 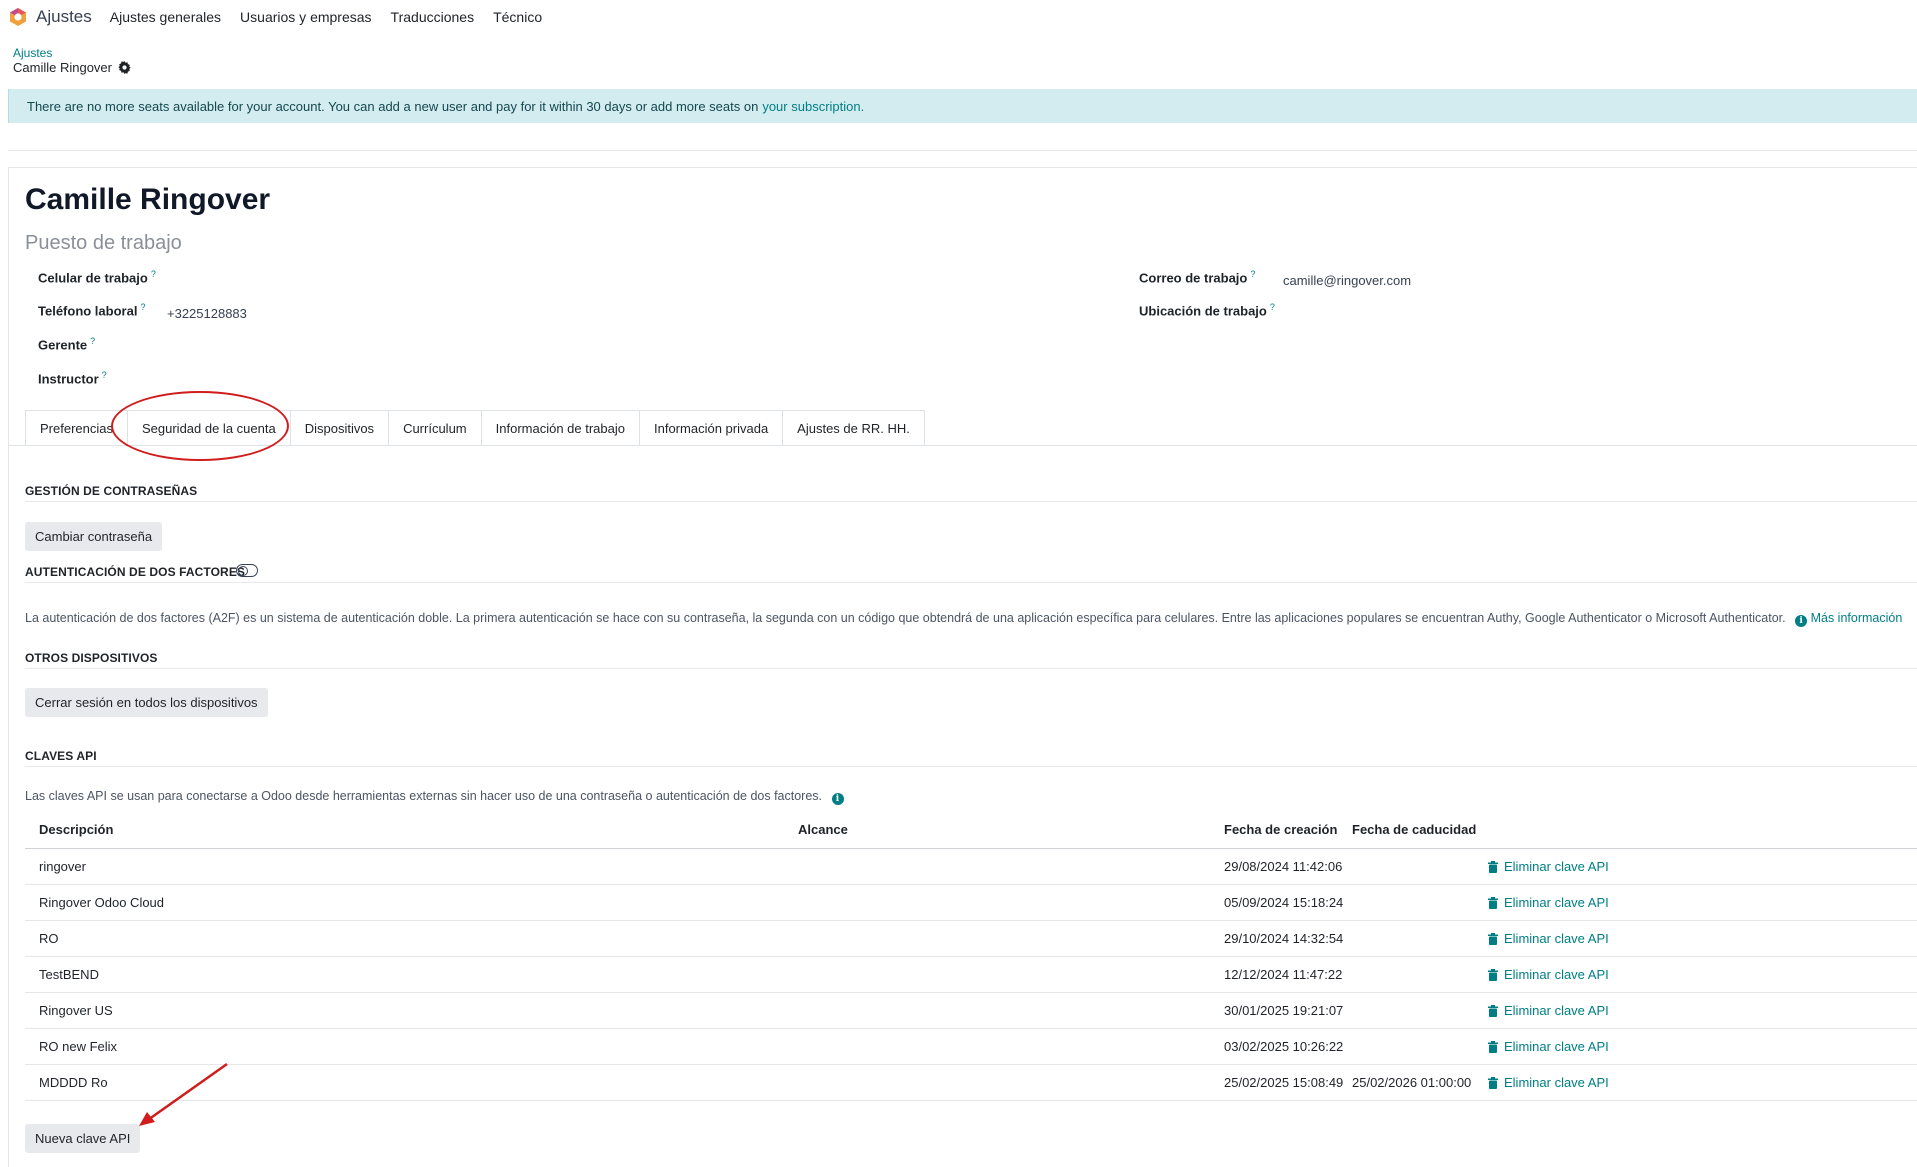 What do you see at coordinates (1280, 829) in the screenshot?
I see `col-header-fecha-creacion: Fecha de creación` at bounding box center [1280, 829].